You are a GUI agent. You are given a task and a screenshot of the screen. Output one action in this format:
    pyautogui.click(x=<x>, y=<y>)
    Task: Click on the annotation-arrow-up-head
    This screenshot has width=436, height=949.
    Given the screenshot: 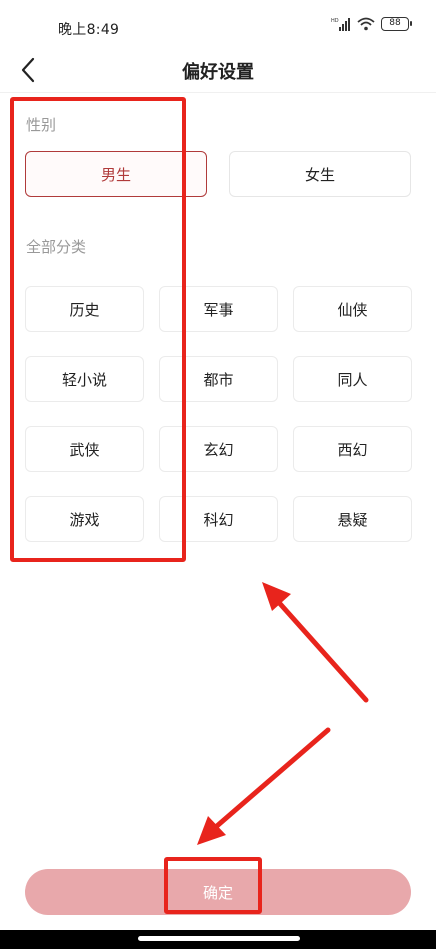 What is the action you would take?
    pyautogui.click(x=276, y=596)
    